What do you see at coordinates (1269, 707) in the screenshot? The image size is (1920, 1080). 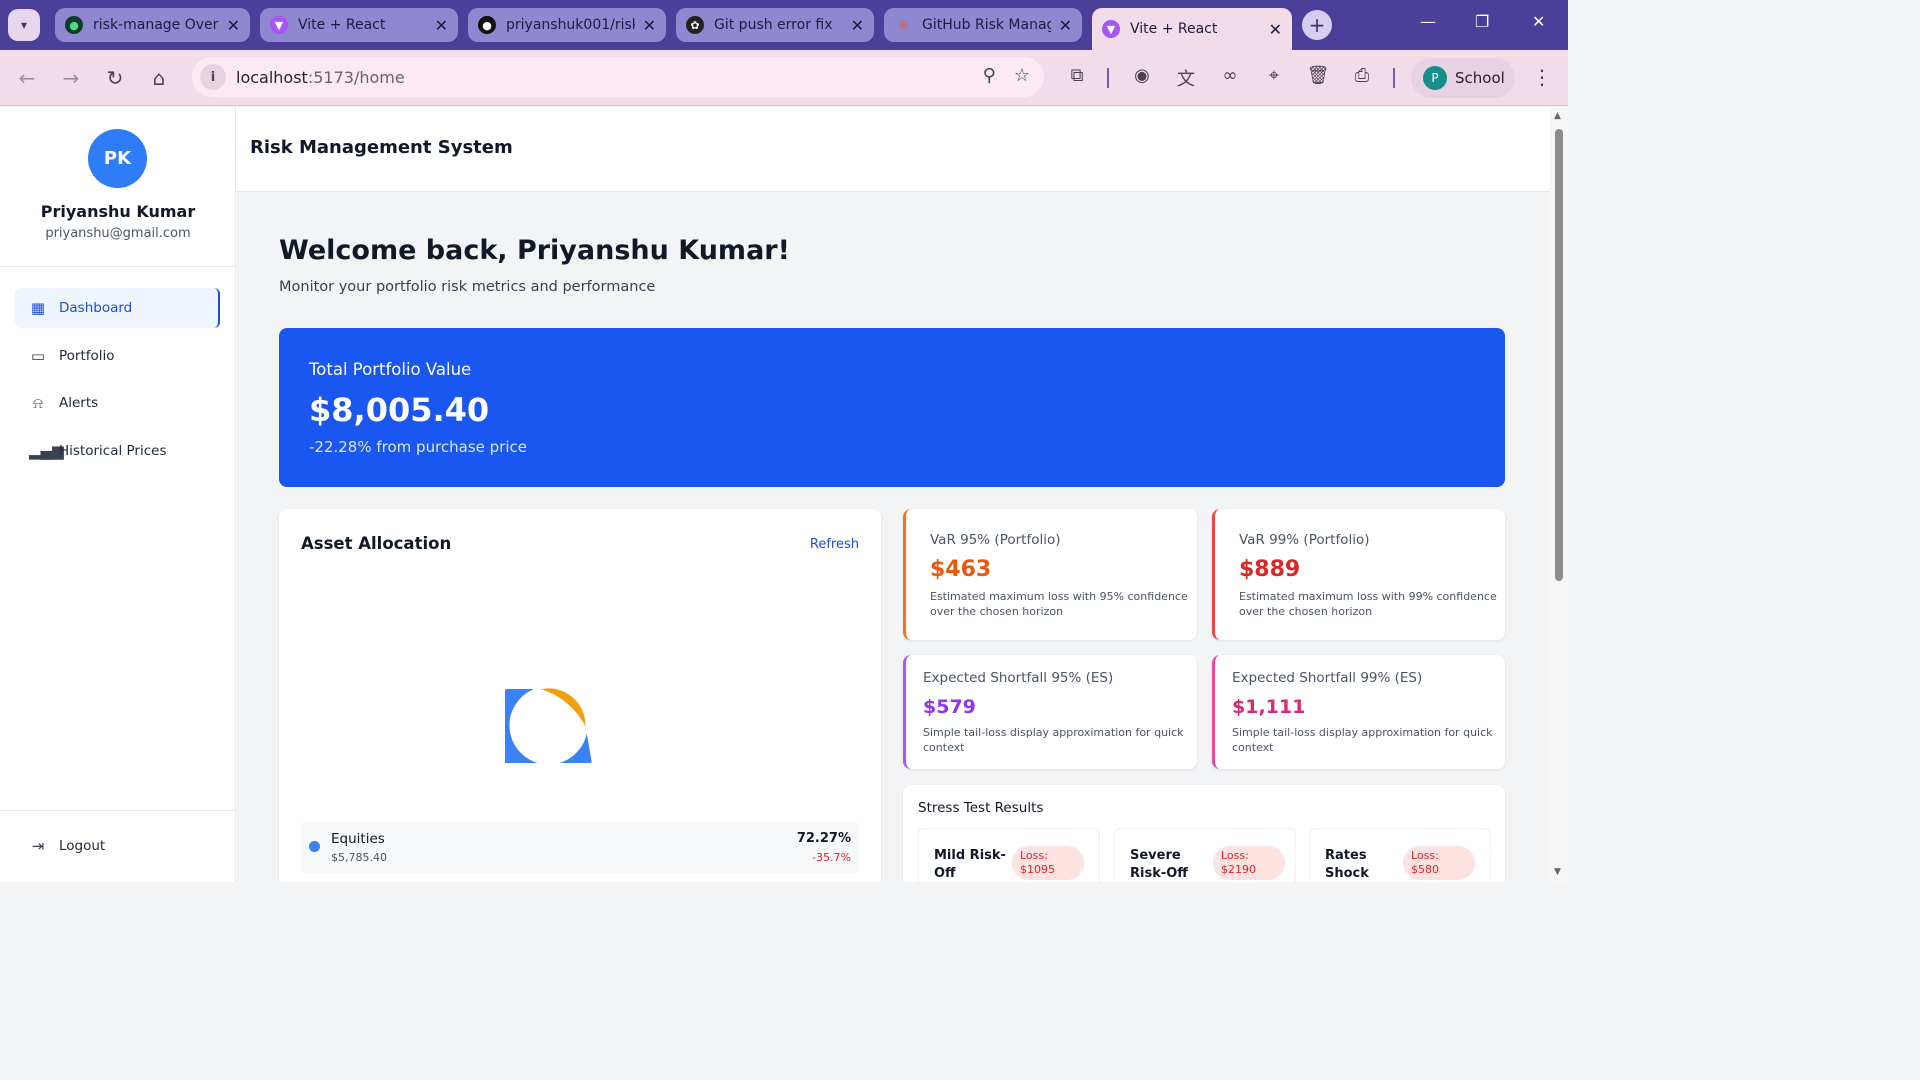 I see `metric-value: $1,111` at bounding box center [1269, 707].